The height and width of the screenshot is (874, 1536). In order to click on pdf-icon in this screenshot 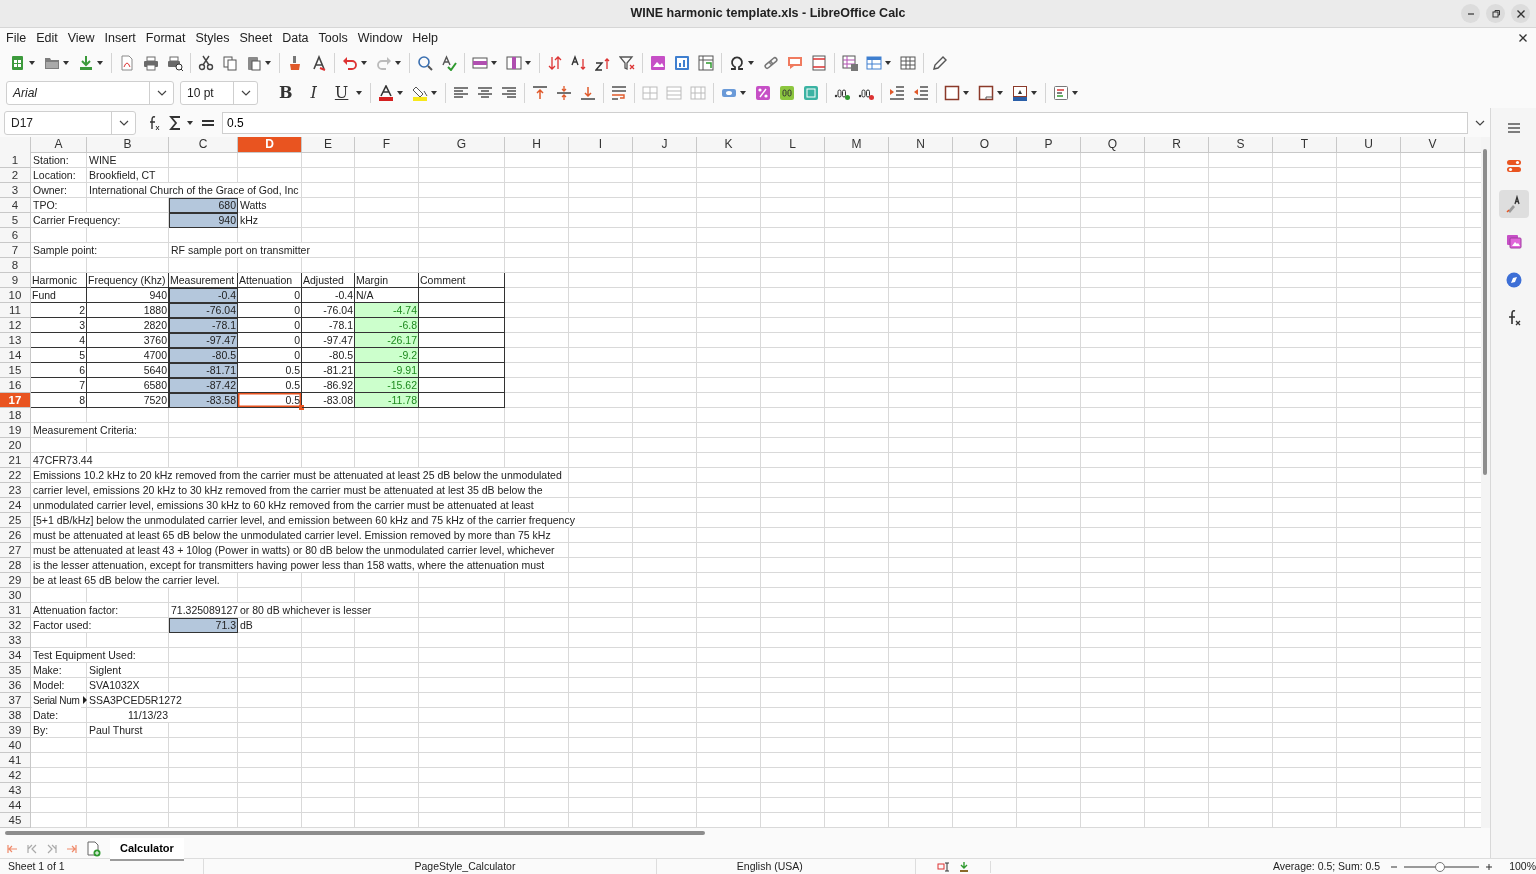, I will do `click(127, 63)`.